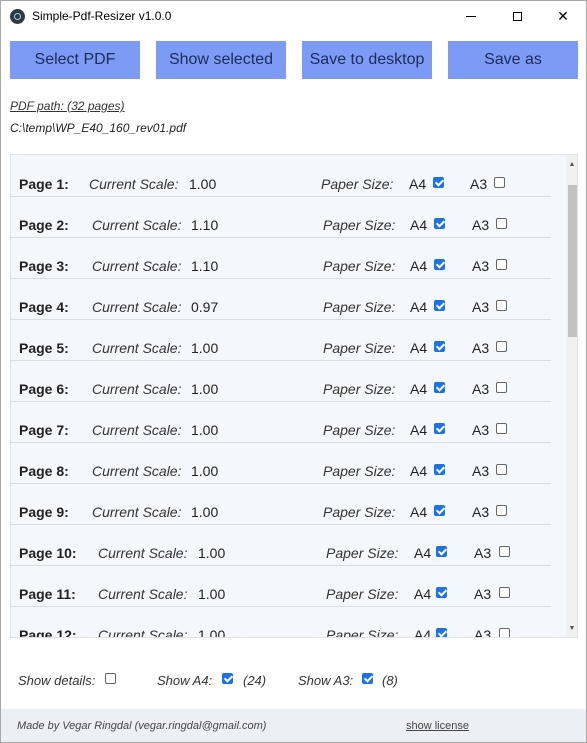 The height and width of the screenshot is (743, 587). I want to click on title-bar: Simple-Pdf-Resizer v1.0.0 ✕, so click(293, 16).